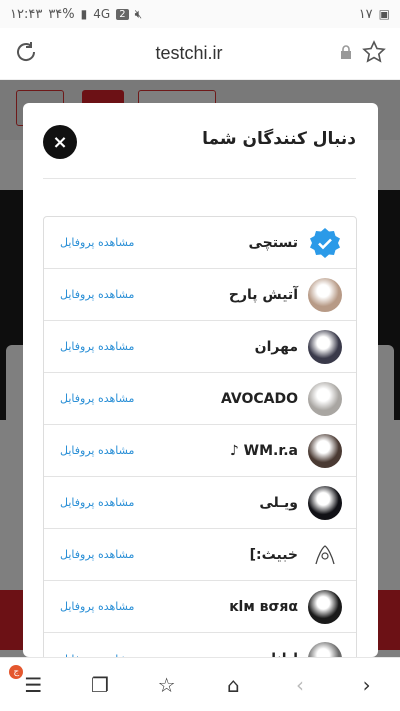 This screenshot has height=711, width=400. I want to click on follower-name: خبیث:], so click(273, 554).